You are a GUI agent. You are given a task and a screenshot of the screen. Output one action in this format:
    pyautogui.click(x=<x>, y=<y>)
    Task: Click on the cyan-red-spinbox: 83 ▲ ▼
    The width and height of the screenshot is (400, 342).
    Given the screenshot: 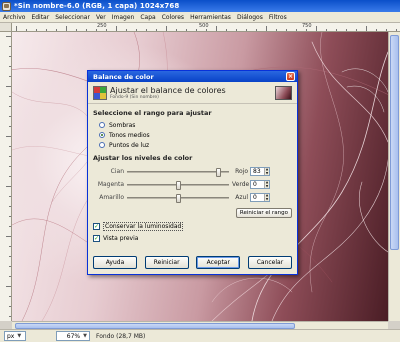 What is the action you would take?
    pyautogui.click(x=260, y=171)
    